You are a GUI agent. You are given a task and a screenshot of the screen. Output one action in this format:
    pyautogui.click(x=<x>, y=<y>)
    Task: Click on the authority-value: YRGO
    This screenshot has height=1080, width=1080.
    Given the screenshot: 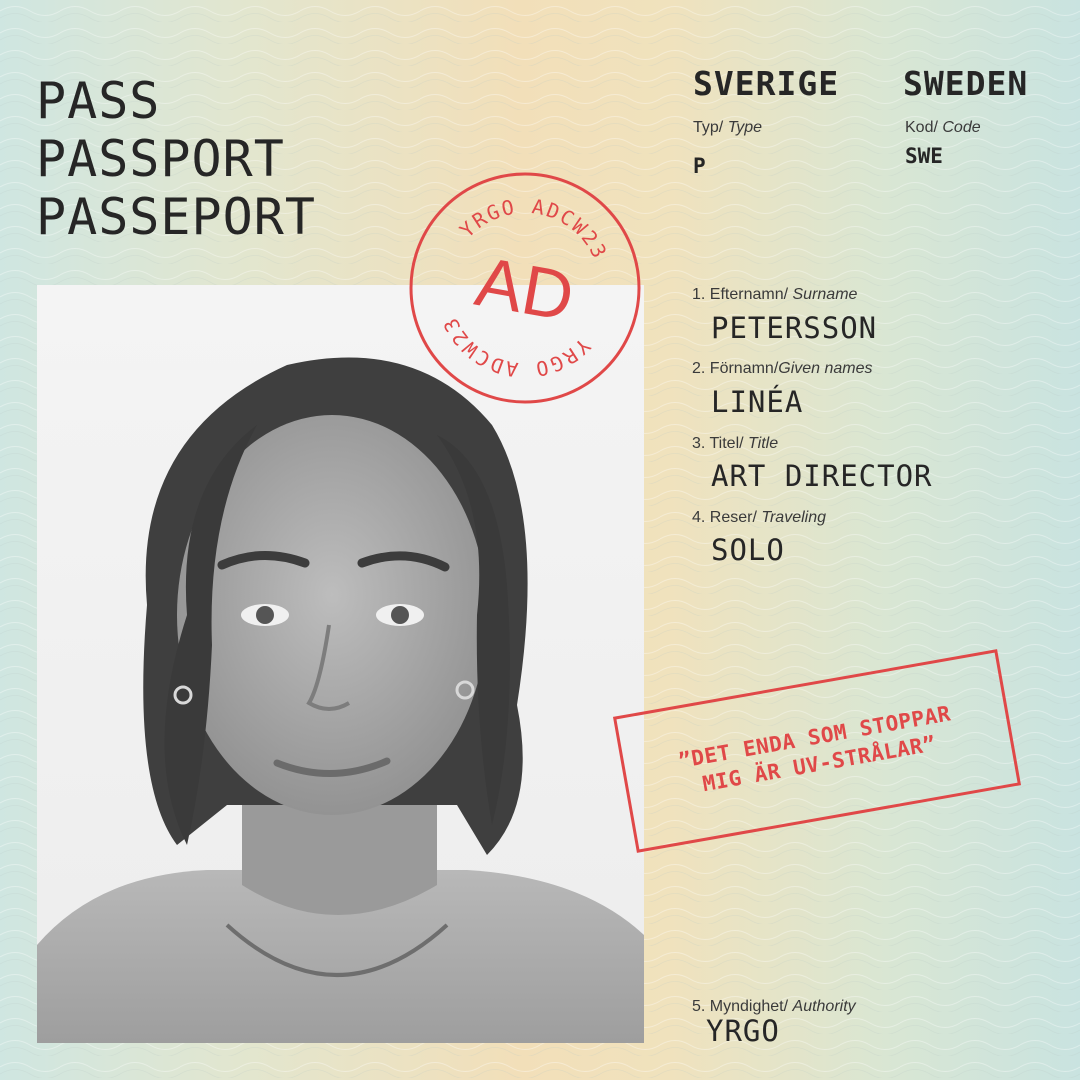 What is the action you would take?
    pyautogui.click(x=743, y=1031)
    